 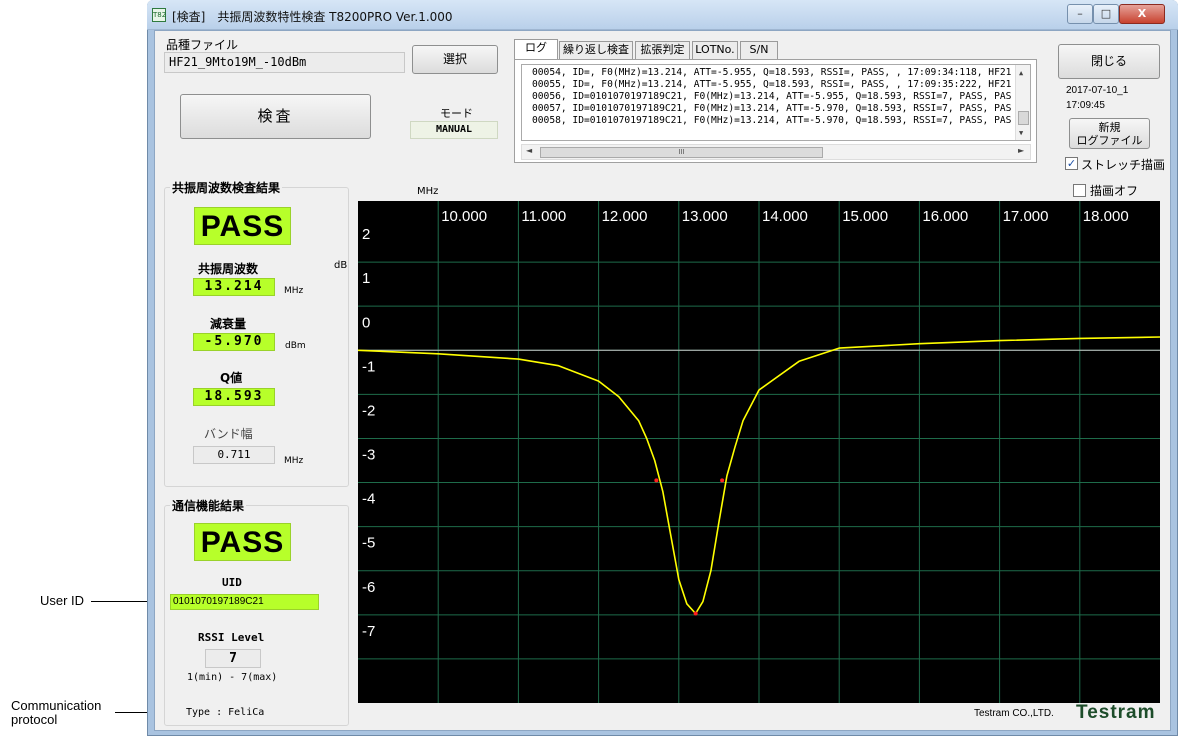 I want to click on y-tick-label: 2, so click(x=366, y=234).